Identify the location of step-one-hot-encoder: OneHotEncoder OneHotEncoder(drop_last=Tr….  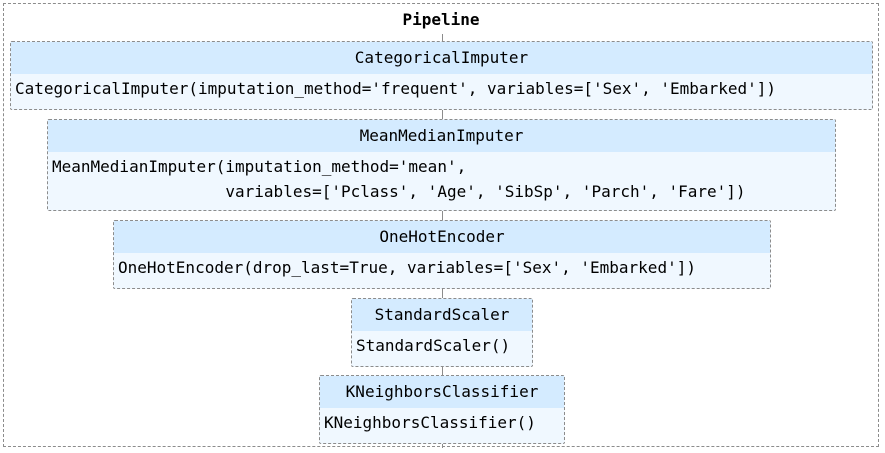
(442, 254).